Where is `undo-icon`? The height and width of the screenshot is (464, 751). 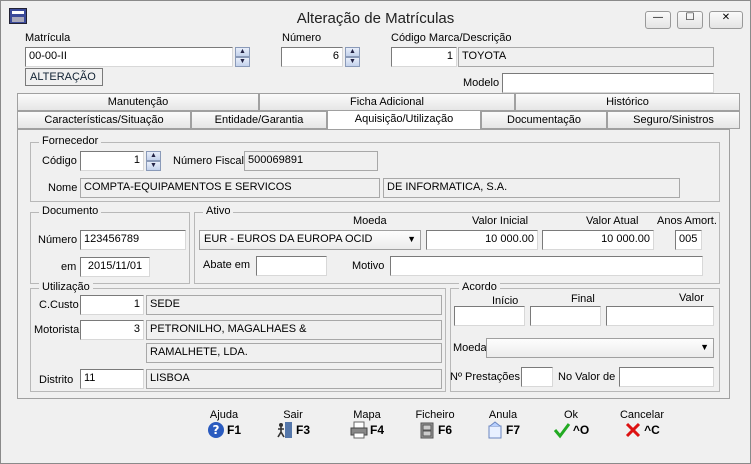 undo-icon is located at coordinates (495, 430).